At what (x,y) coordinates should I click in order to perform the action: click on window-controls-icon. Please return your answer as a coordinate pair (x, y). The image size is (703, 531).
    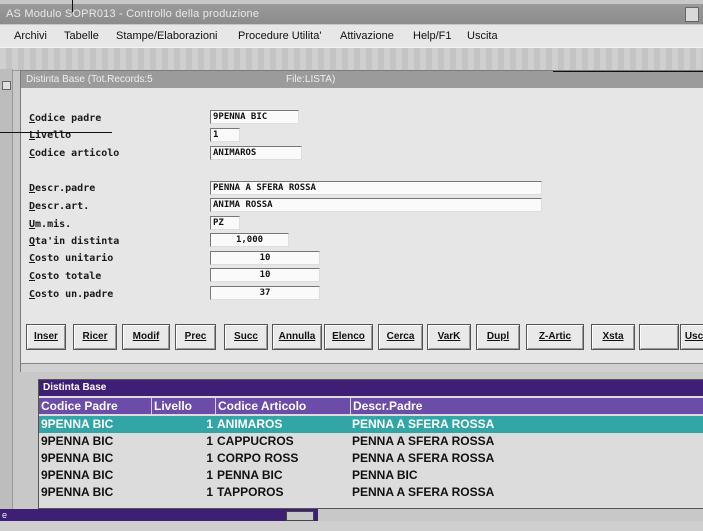
    Looking at the image, I should click on (300, 516).